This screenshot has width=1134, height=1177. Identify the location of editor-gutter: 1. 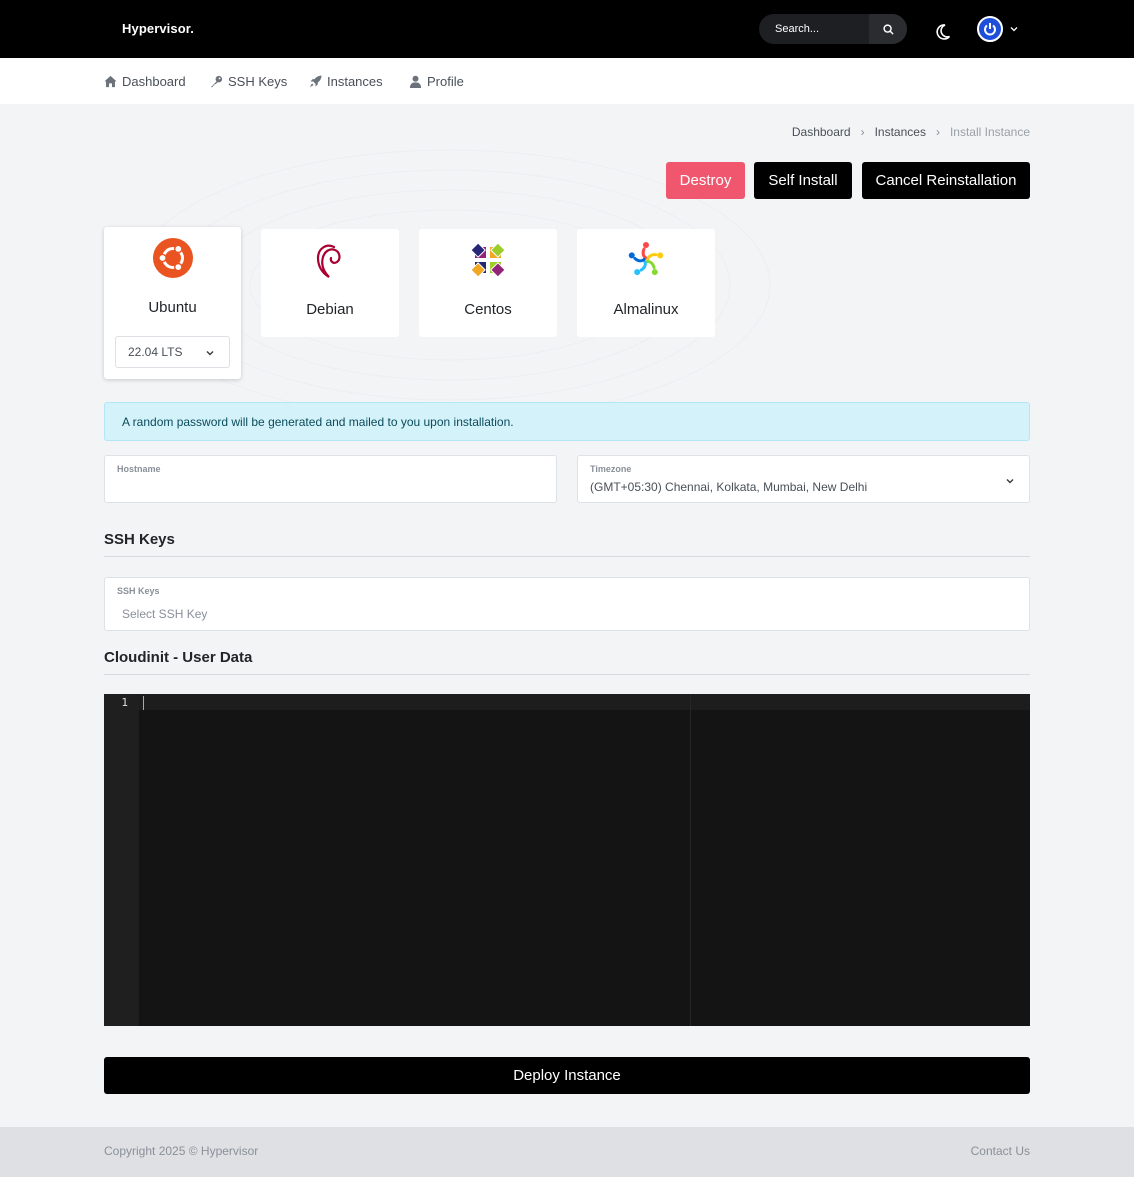
(121, 860).